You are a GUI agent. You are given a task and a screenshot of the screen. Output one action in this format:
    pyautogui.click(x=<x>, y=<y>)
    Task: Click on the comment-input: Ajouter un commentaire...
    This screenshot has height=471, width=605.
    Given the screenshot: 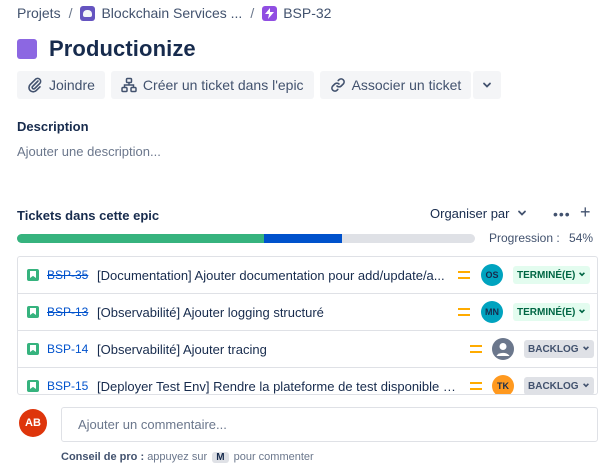 What is the action you would take?
    pyautogui.click(x=329, y=424)
    